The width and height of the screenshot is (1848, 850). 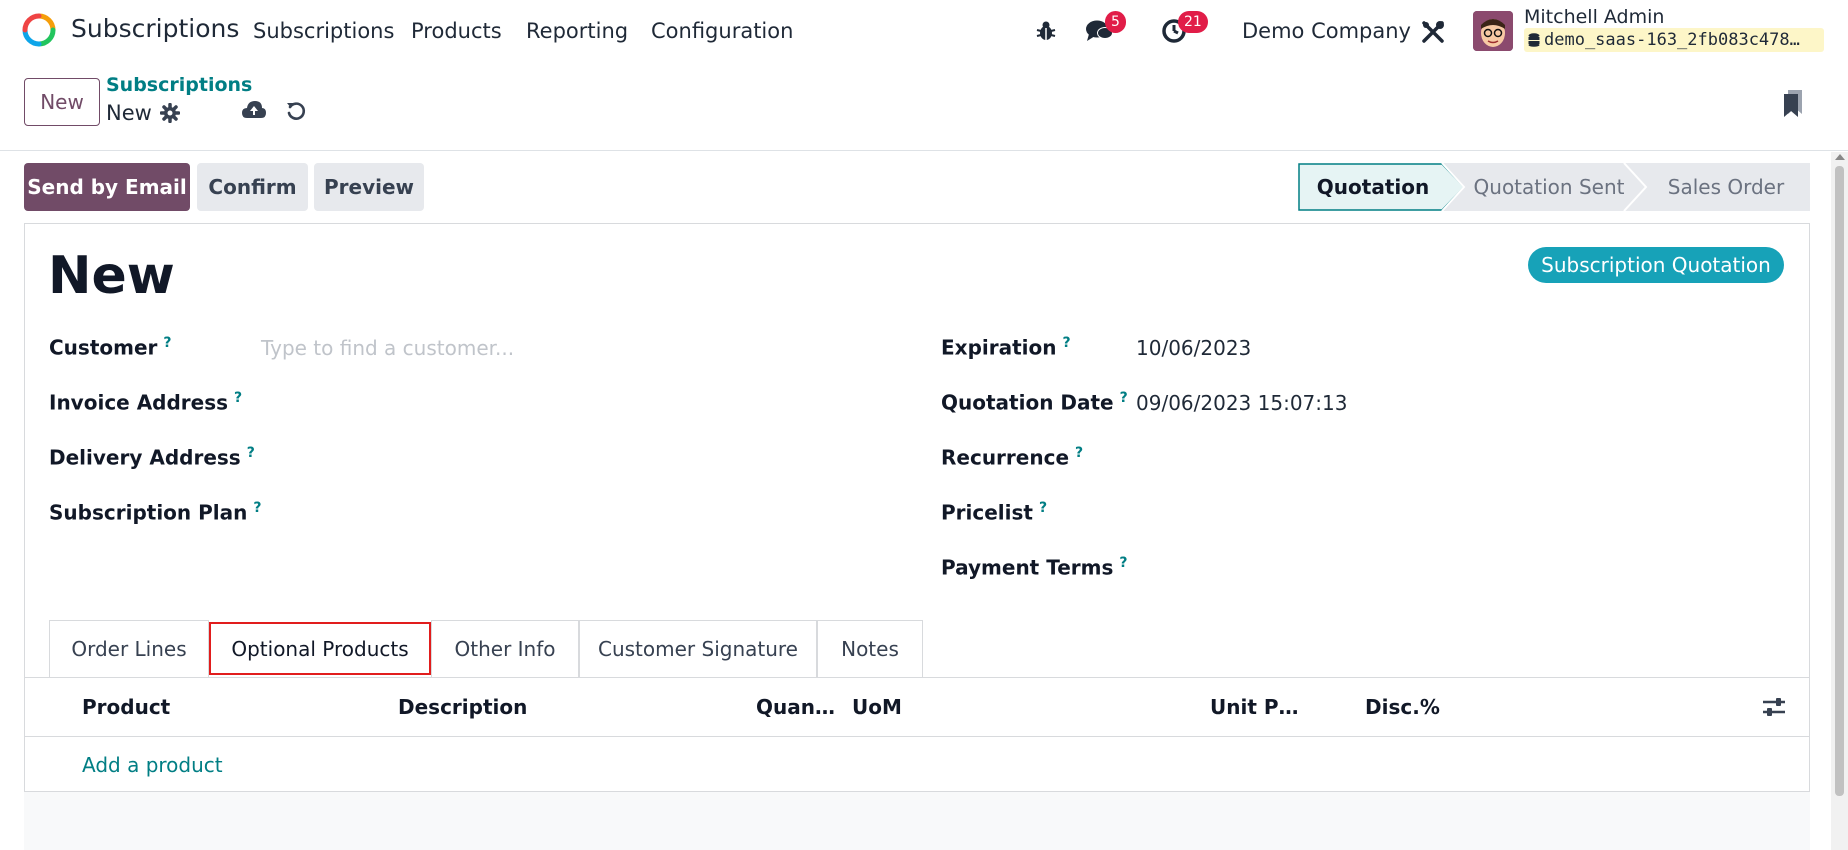 I want to click on column-product: Product, so click(x=126, y=707).